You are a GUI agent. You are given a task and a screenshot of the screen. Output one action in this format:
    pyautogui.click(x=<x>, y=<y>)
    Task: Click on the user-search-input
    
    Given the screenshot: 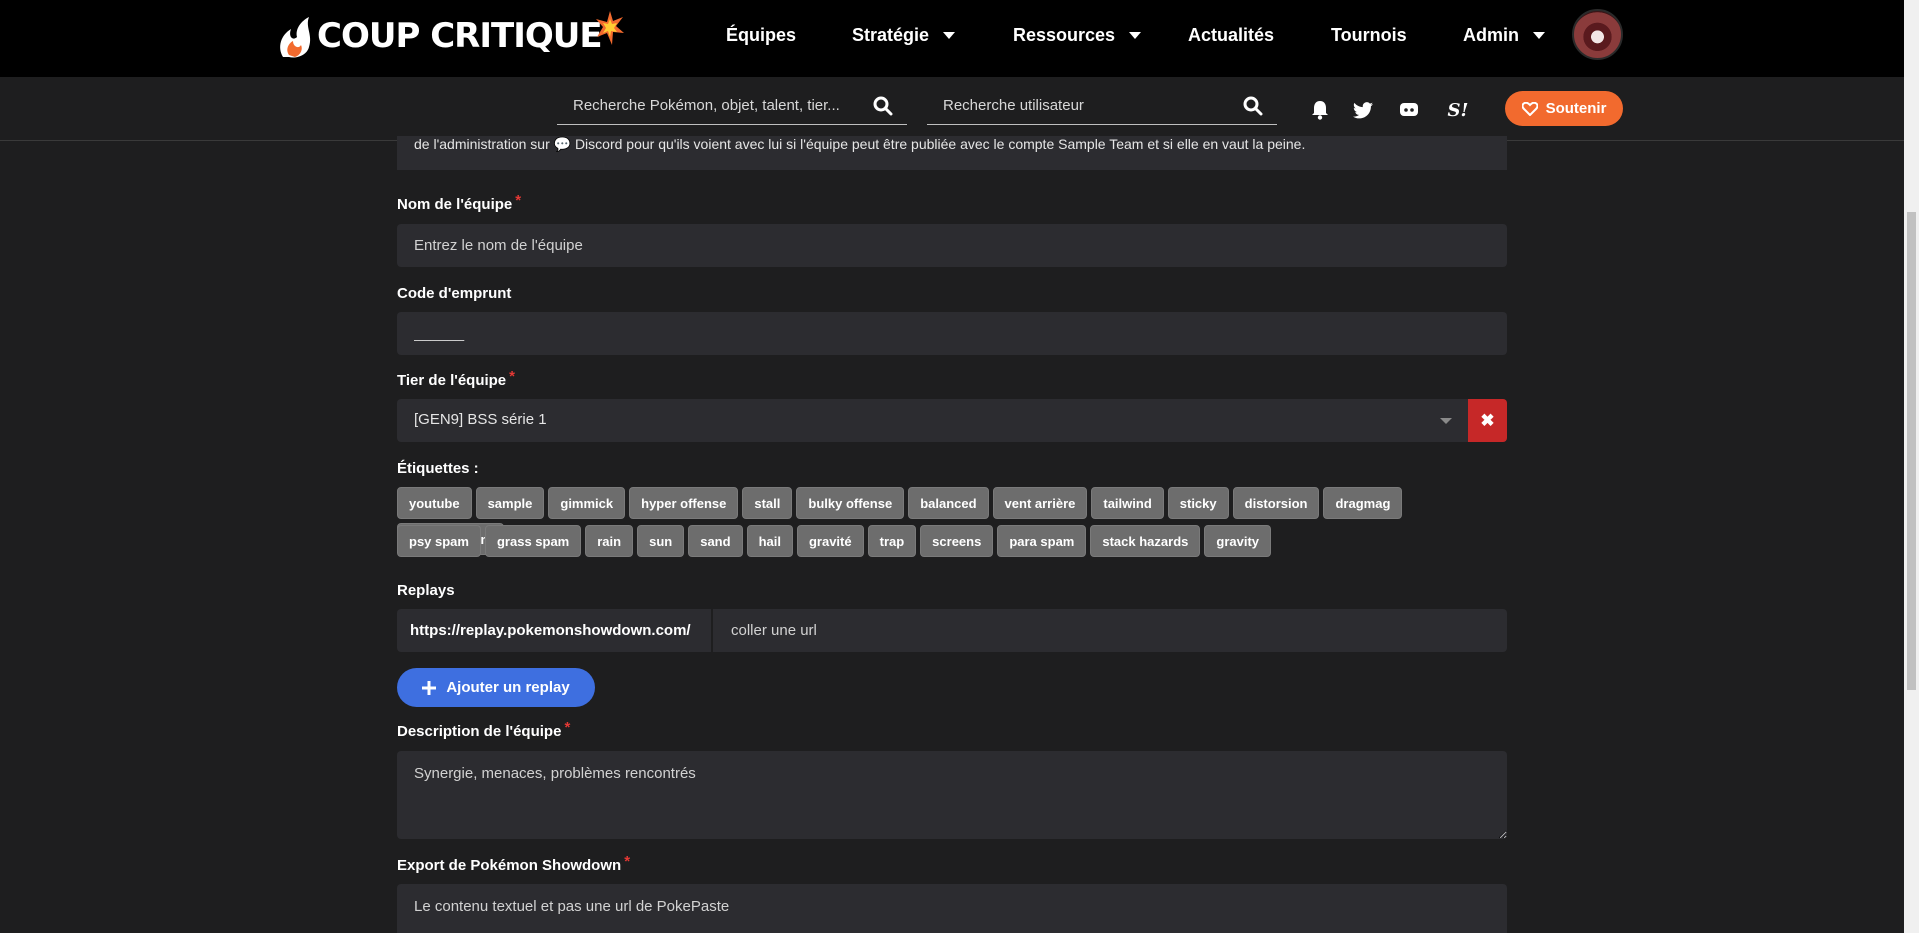 What is the action you would take?
    pyautogui.click(x=1078, y=105)
    